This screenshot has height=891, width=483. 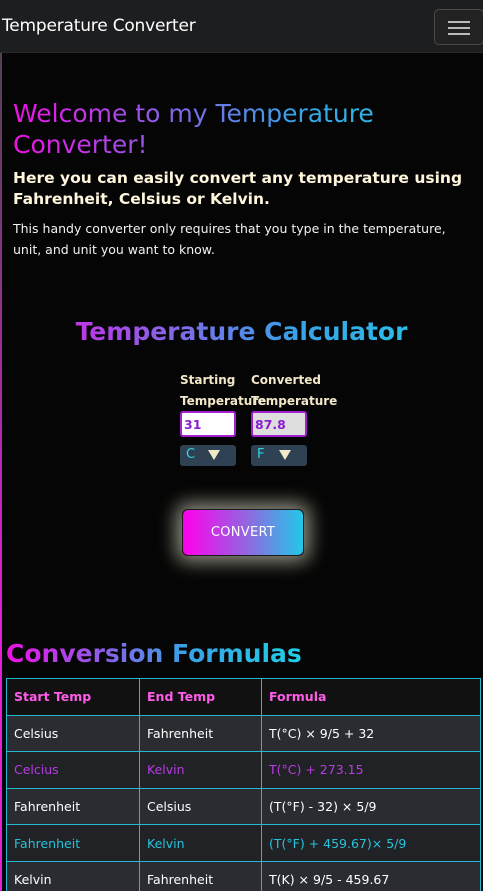 What do you see at coordinates (371, 806) in the screenshot?
I see `cell-formula: (T(°F) - 32) × 5/9` at bounding box center [371, 806].